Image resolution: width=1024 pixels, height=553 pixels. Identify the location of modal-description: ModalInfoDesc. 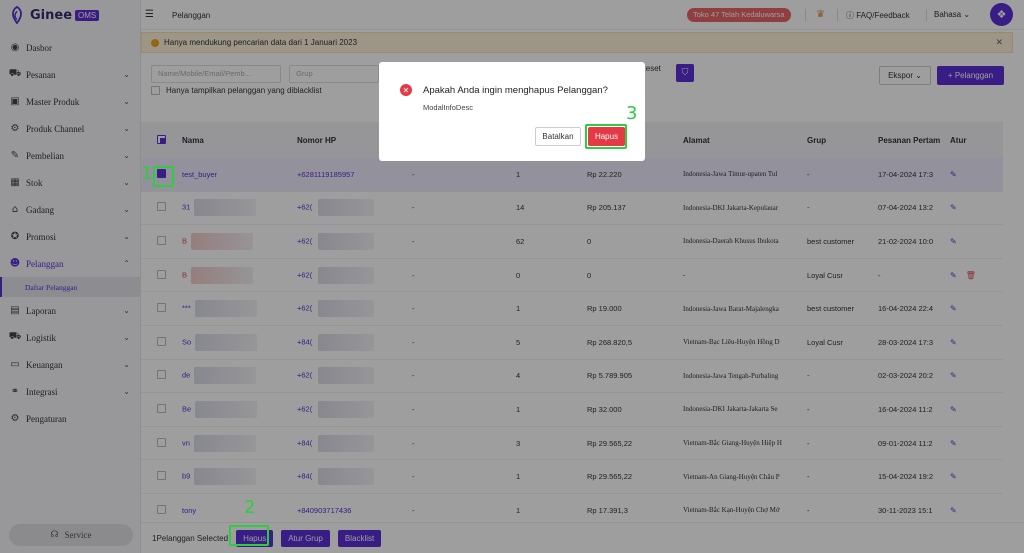
(448, 107).